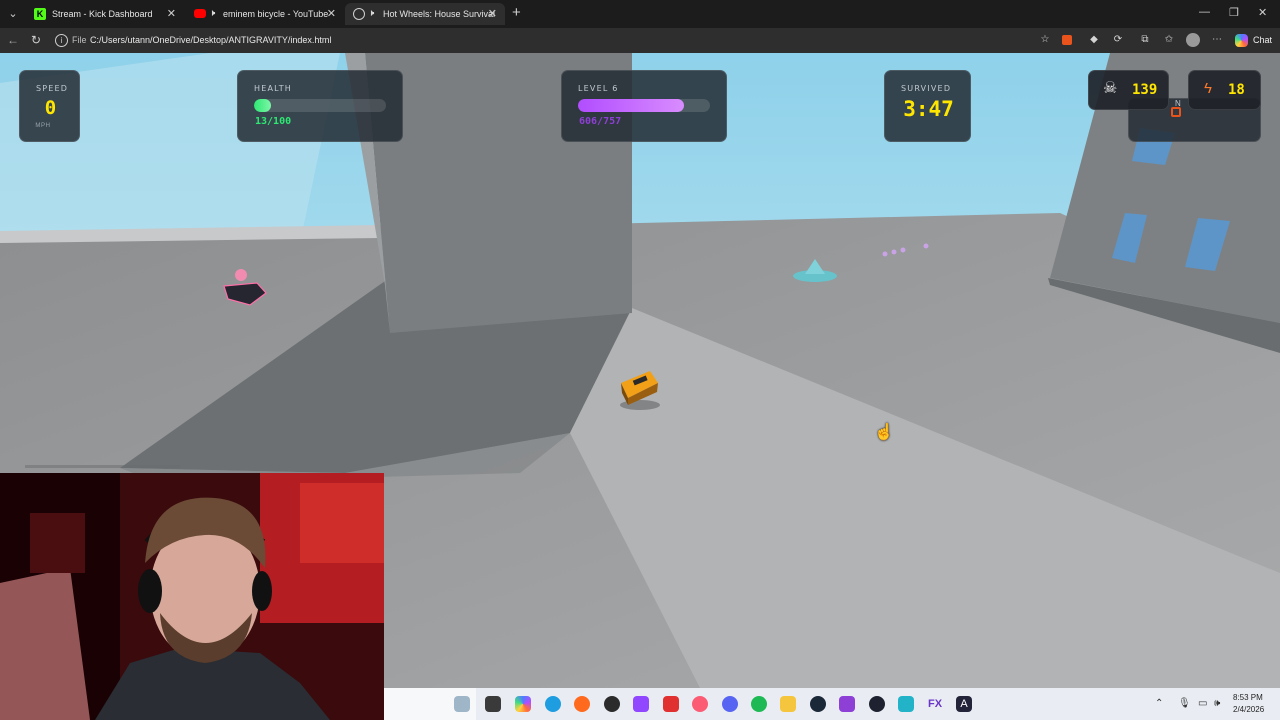  I want to click on kills-value: 139, so click(1145, 90).